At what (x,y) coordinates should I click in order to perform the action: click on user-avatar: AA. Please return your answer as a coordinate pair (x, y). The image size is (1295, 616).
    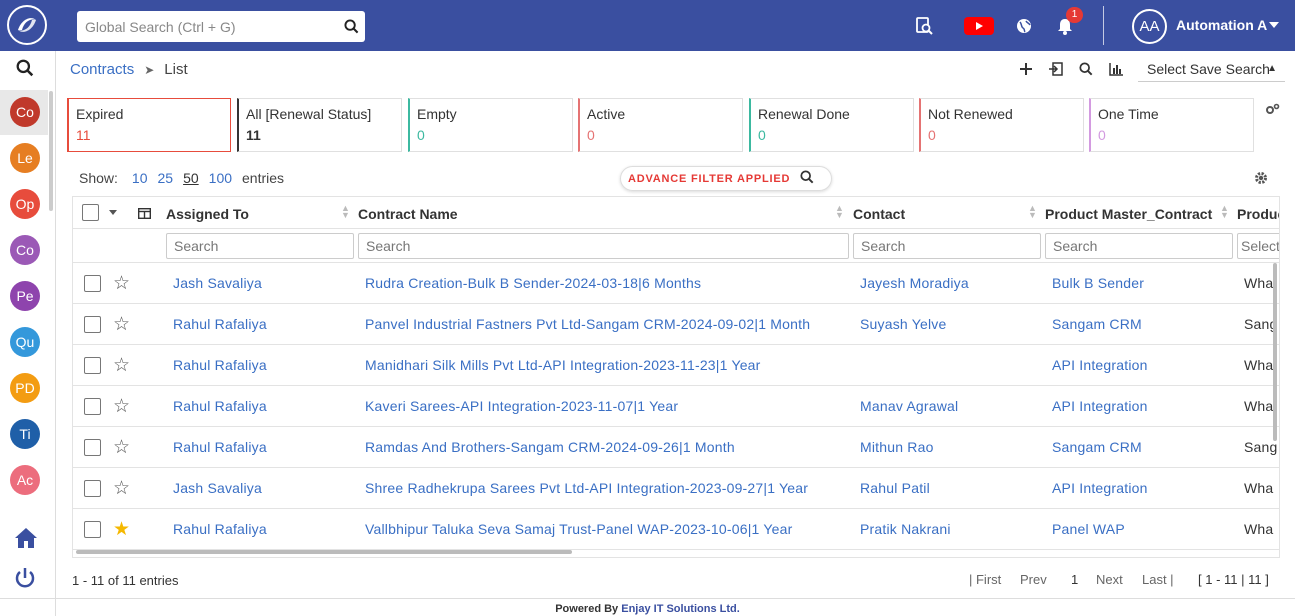
    Looking at the image, I should click on (1149, 26).